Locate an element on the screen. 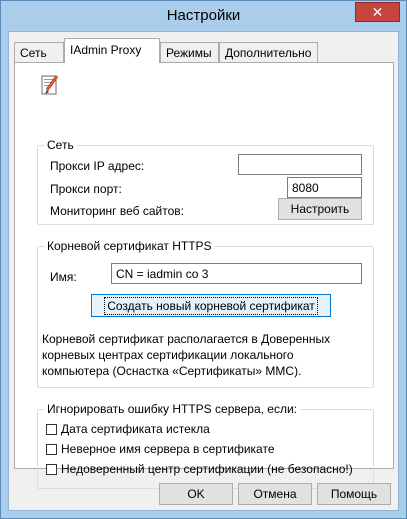 Image resolution: width=407 pixels, height=519 pixels. configure-button-label: Настроить is located at coordinates (320, 209).